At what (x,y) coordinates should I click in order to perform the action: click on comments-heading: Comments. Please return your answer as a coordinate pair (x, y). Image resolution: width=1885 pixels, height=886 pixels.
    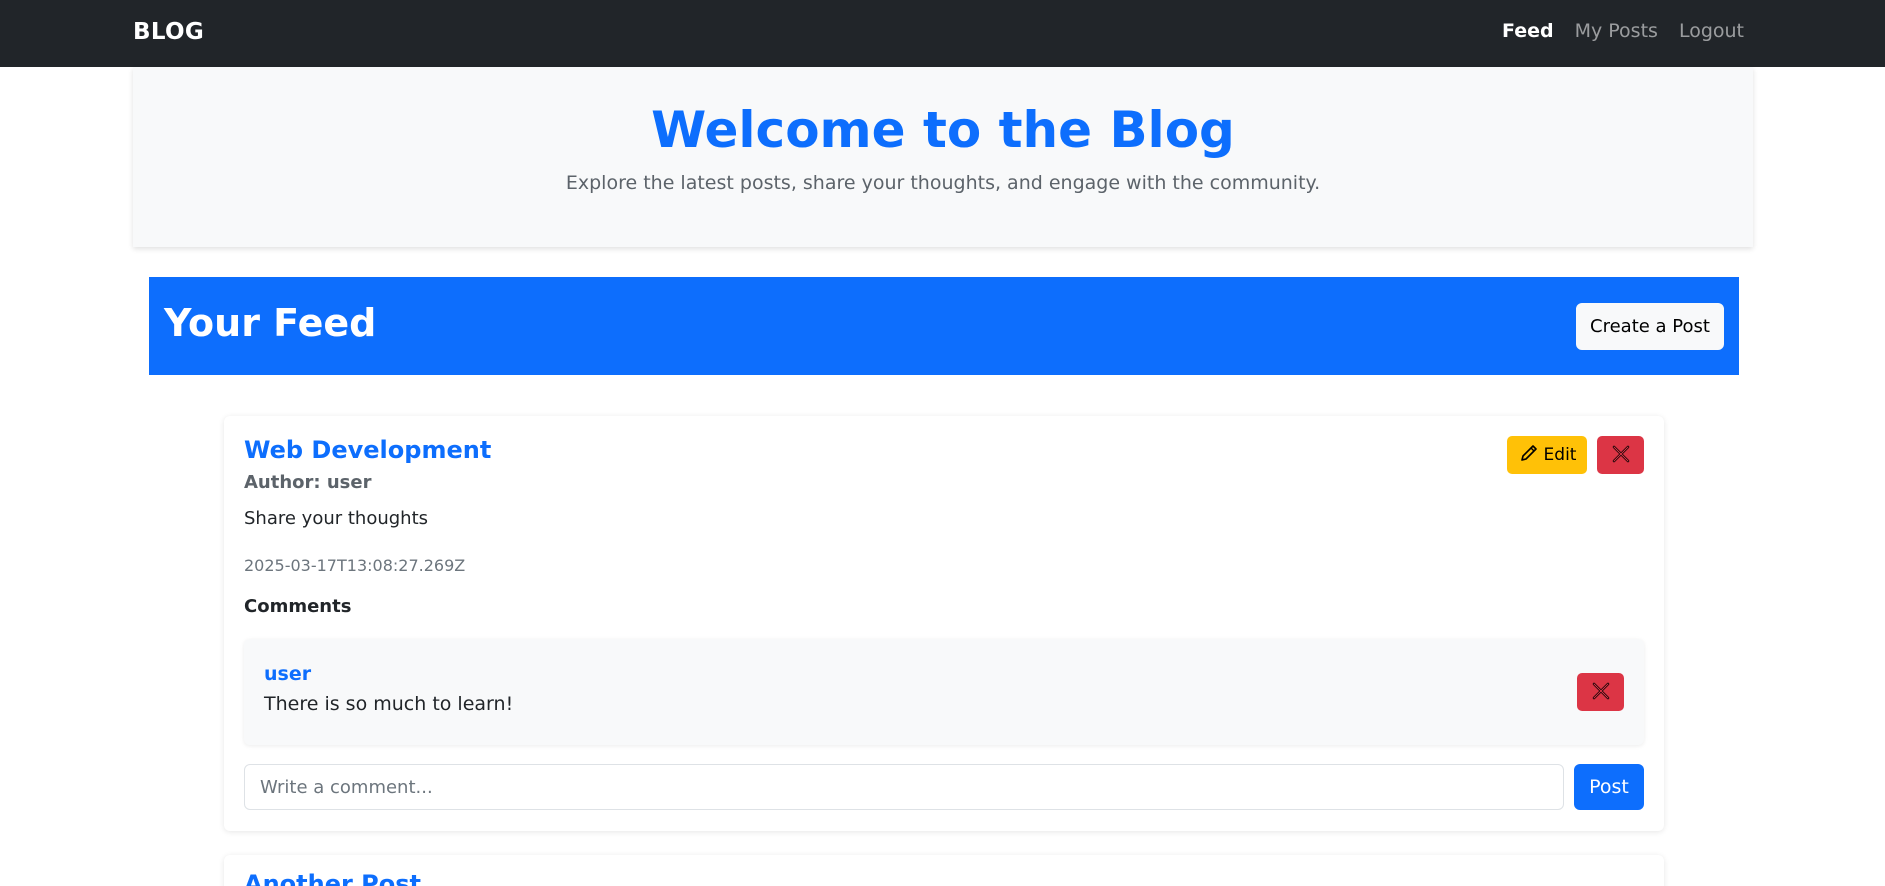
    Looking at the image, I should click on (298, 606).